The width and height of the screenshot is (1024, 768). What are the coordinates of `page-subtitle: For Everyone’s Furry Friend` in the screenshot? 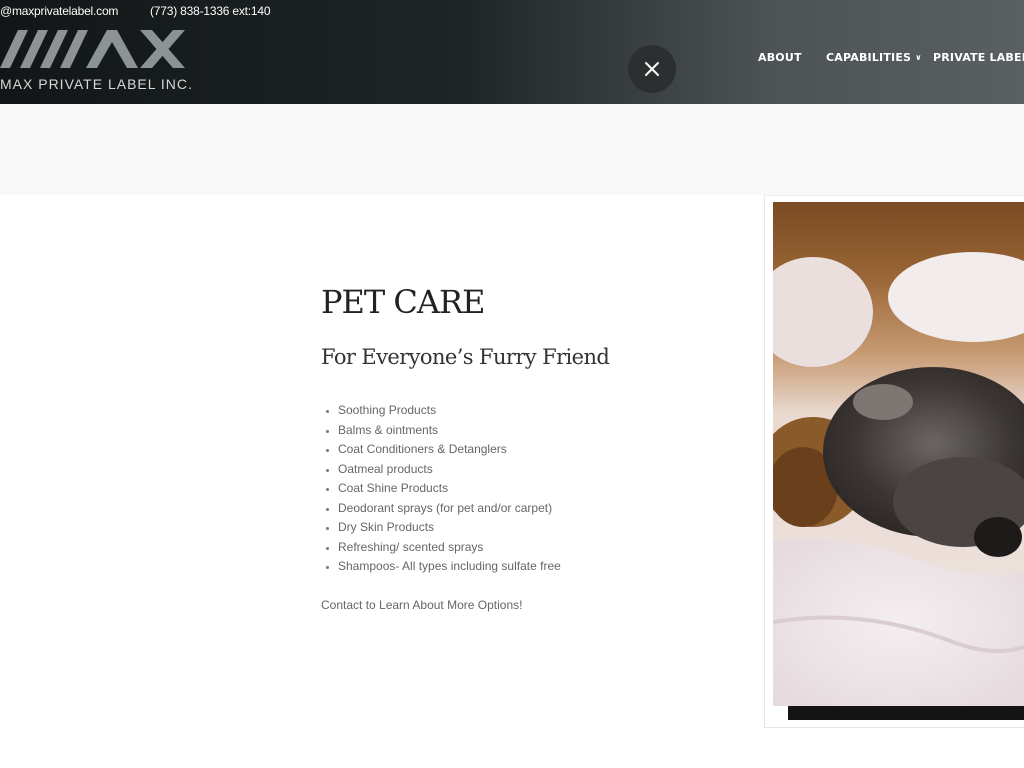 It's located at (465, 357).